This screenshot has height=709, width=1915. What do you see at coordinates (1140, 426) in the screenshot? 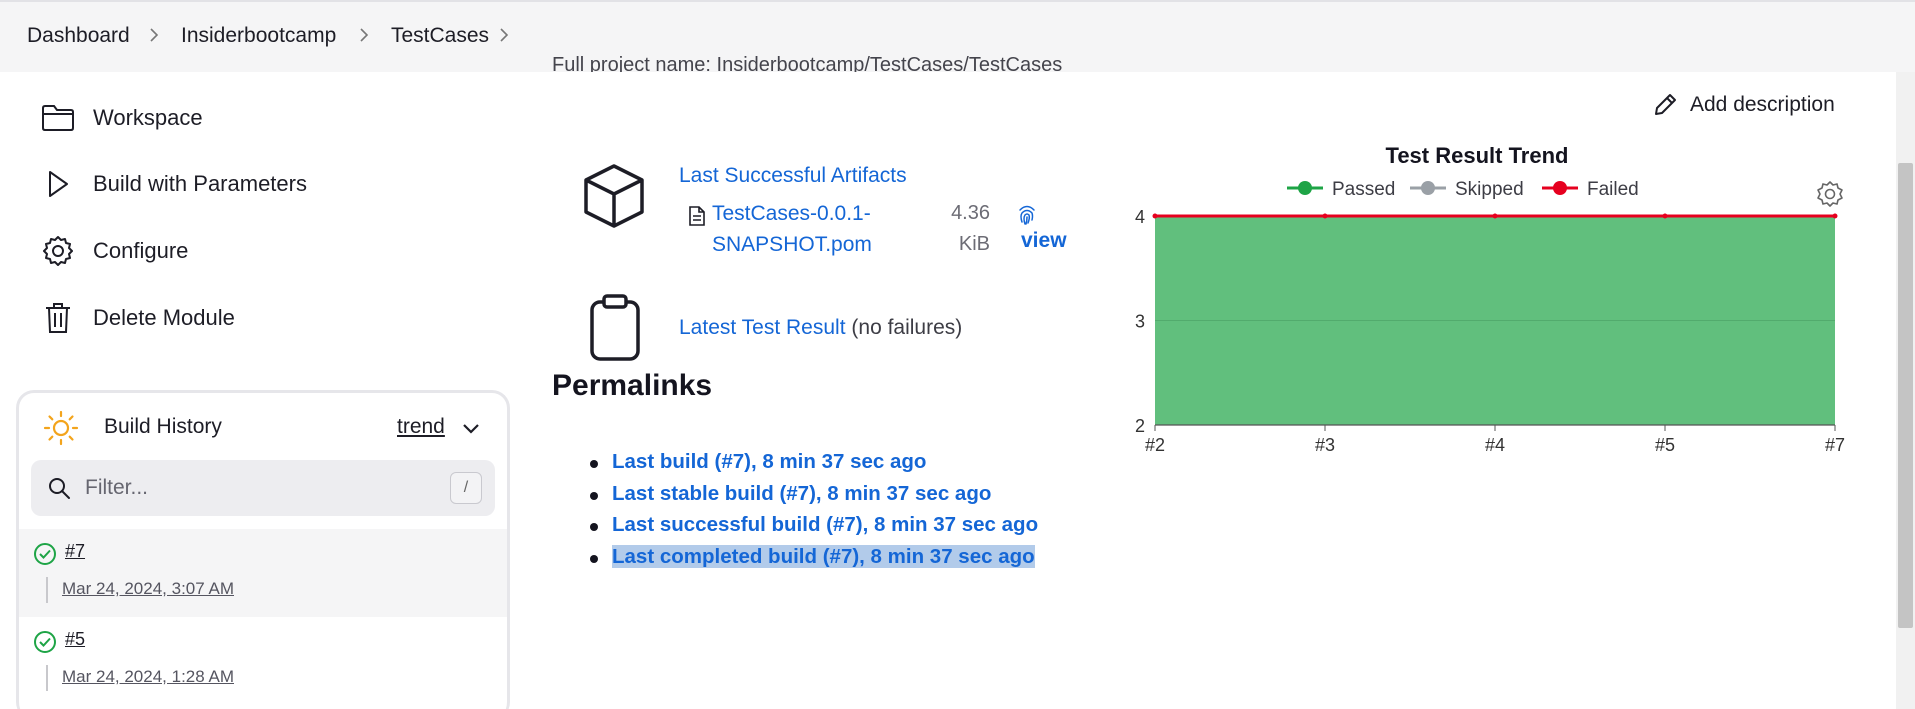
I see `y-tick-label: 2` at bounding box center [1140, 426].